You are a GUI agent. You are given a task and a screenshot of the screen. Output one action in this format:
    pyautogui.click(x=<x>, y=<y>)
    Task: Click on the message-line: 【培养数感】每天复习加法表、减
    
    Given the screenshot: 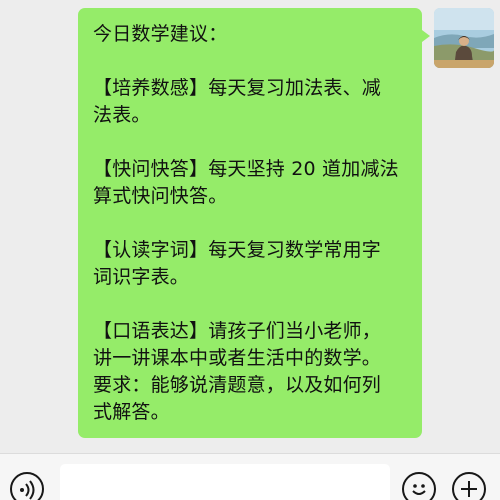 What is the action you would take?
    pyautogui.click(x=237, y=88)
    